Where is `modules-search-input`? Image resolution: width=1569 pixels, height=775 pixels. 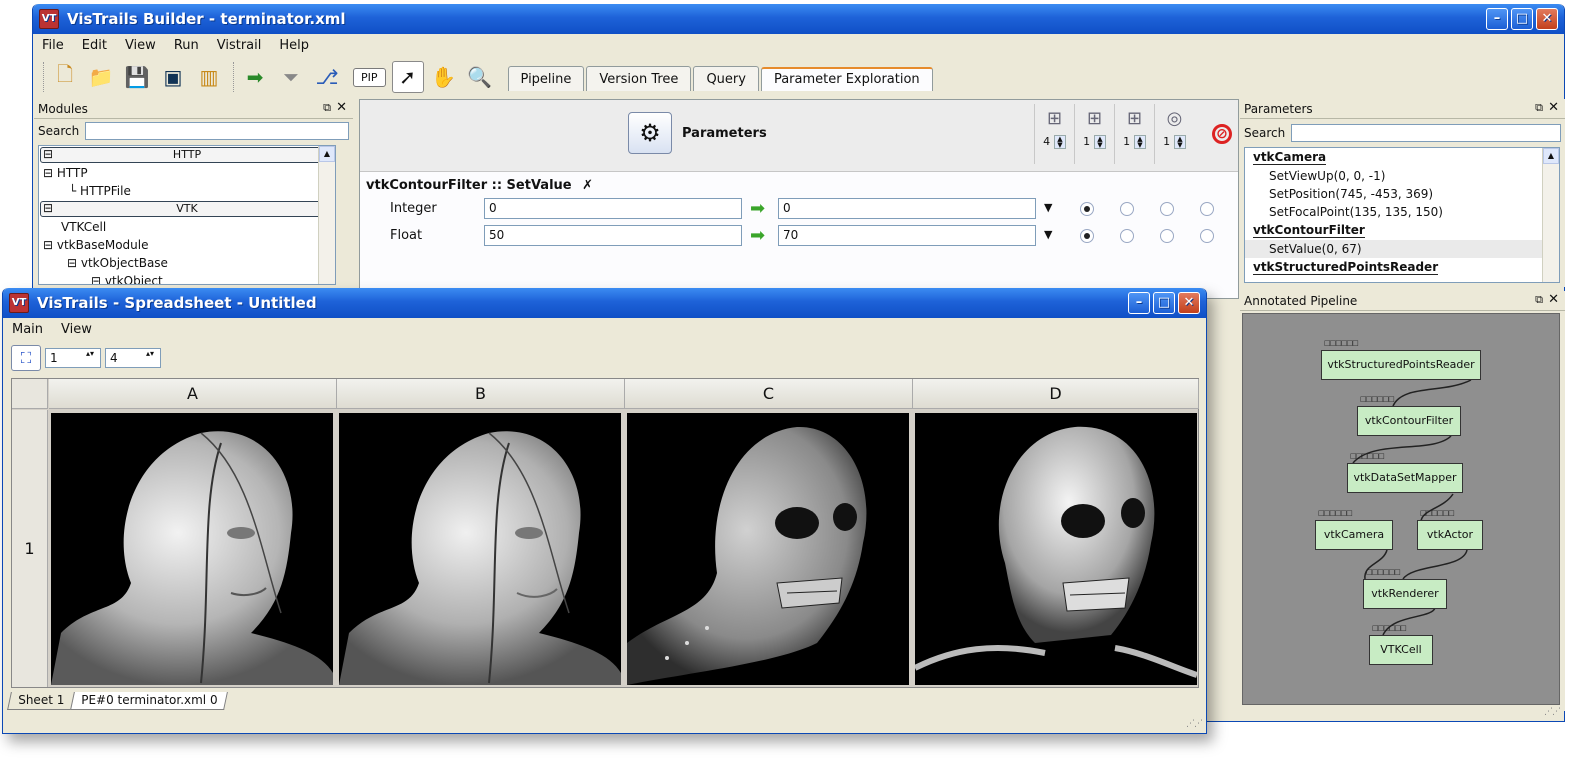
modules-search-input is located at coordinates (217, 131).